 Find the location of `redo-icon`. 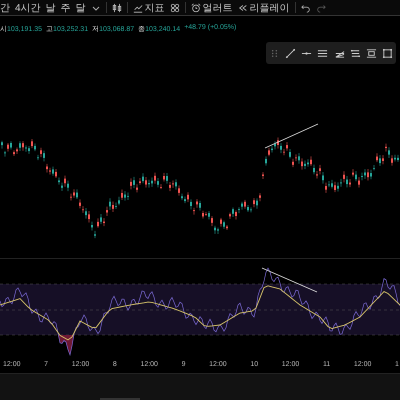

redo-icon is located at coordinates (321, 7).